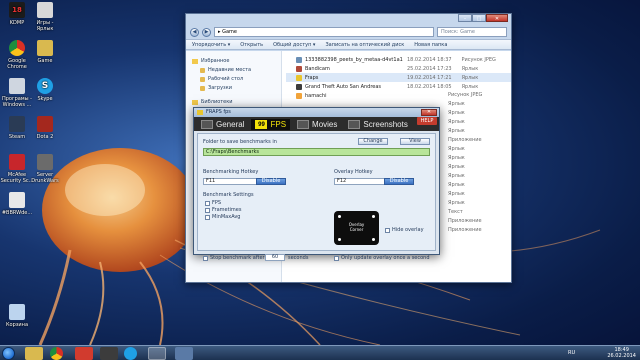 This screenshot has height=360, width=640. I want to click on desktop-icon-games: Игры - Ярлык, so click(45, 17).